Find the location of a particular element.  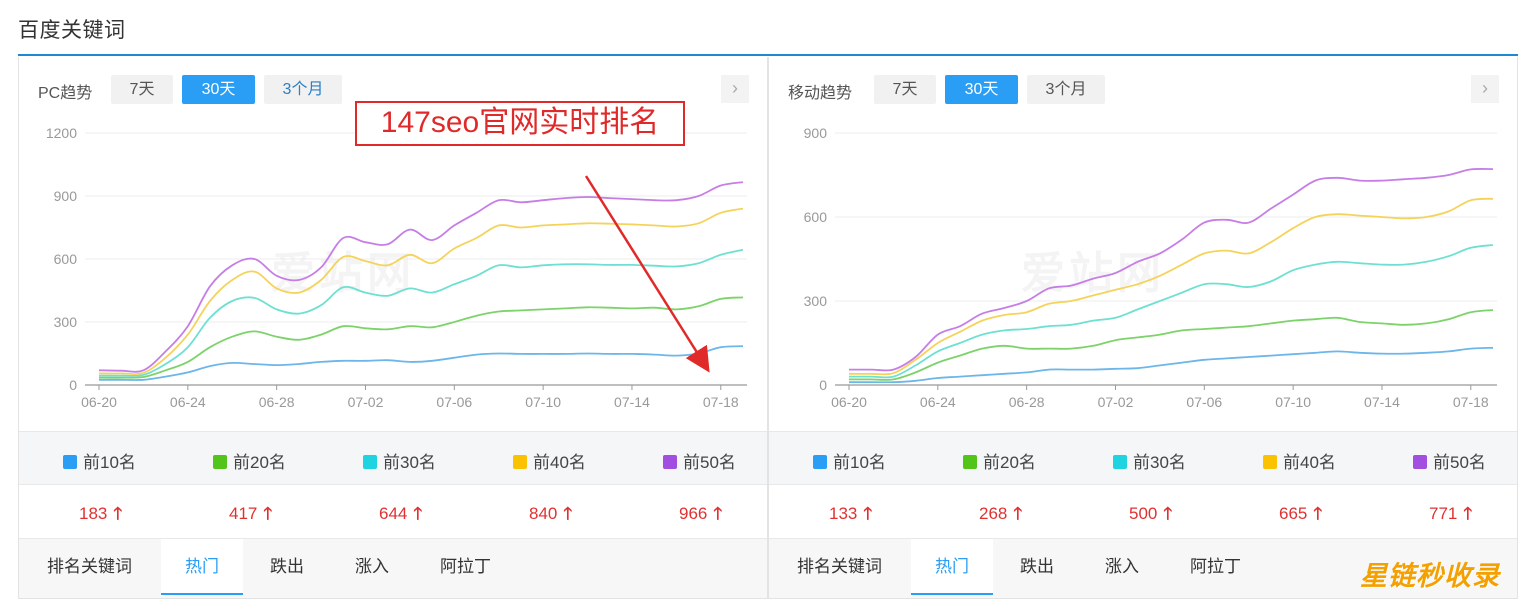

y-tick-label: 300 is located at coordinates (66, 322).